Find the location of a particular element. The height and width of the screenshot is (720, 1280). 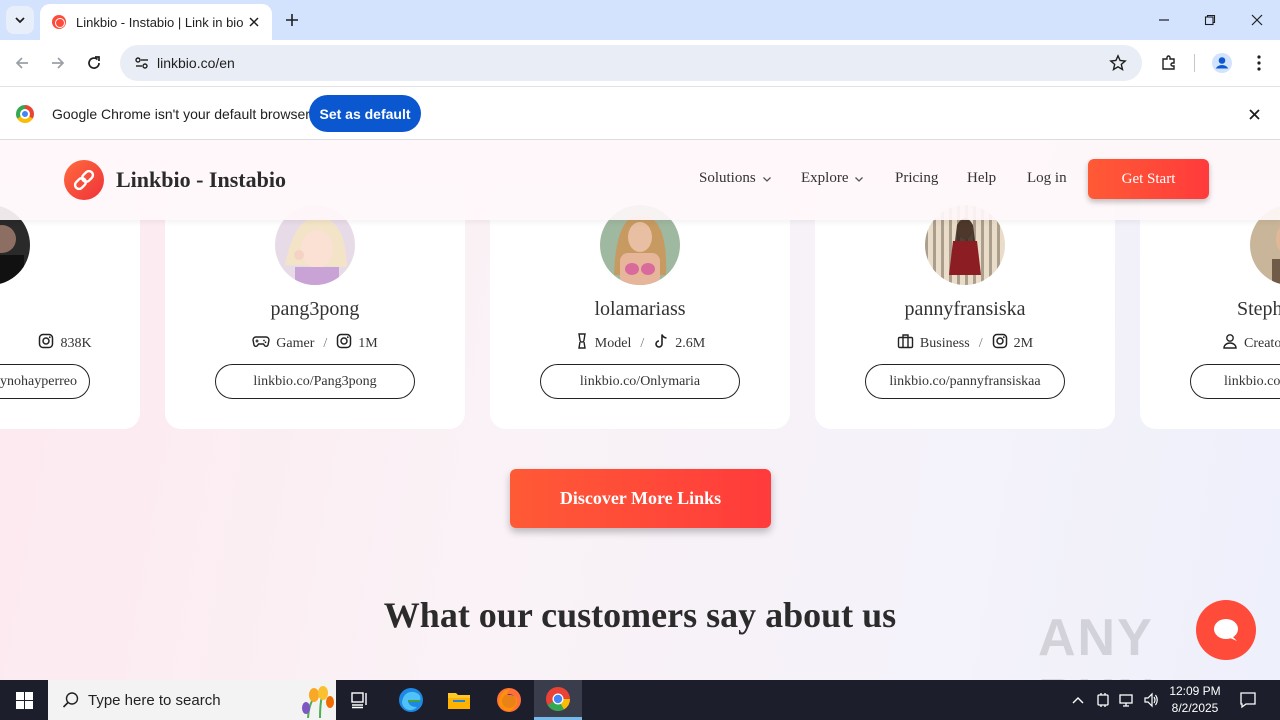

profile-link-button: linkbio.co/Pang3pong is located at coordinates (315, 381).